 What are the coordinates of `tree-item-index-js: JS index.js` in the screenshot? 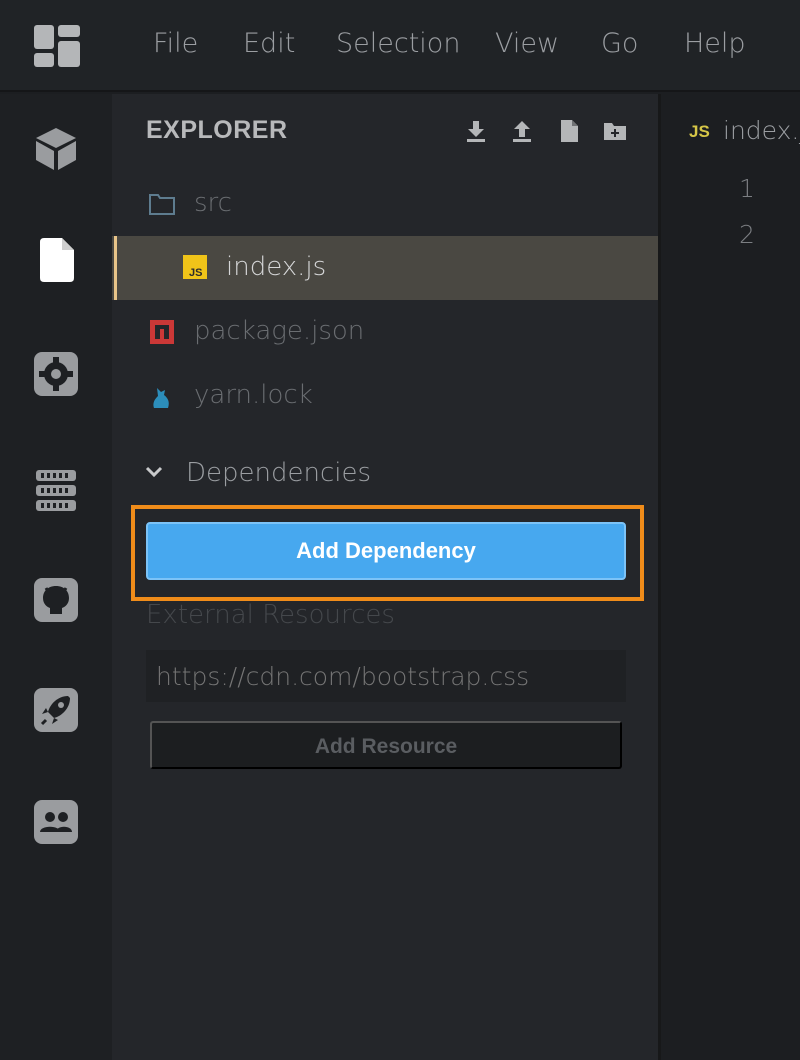 It's located at (385, 268).